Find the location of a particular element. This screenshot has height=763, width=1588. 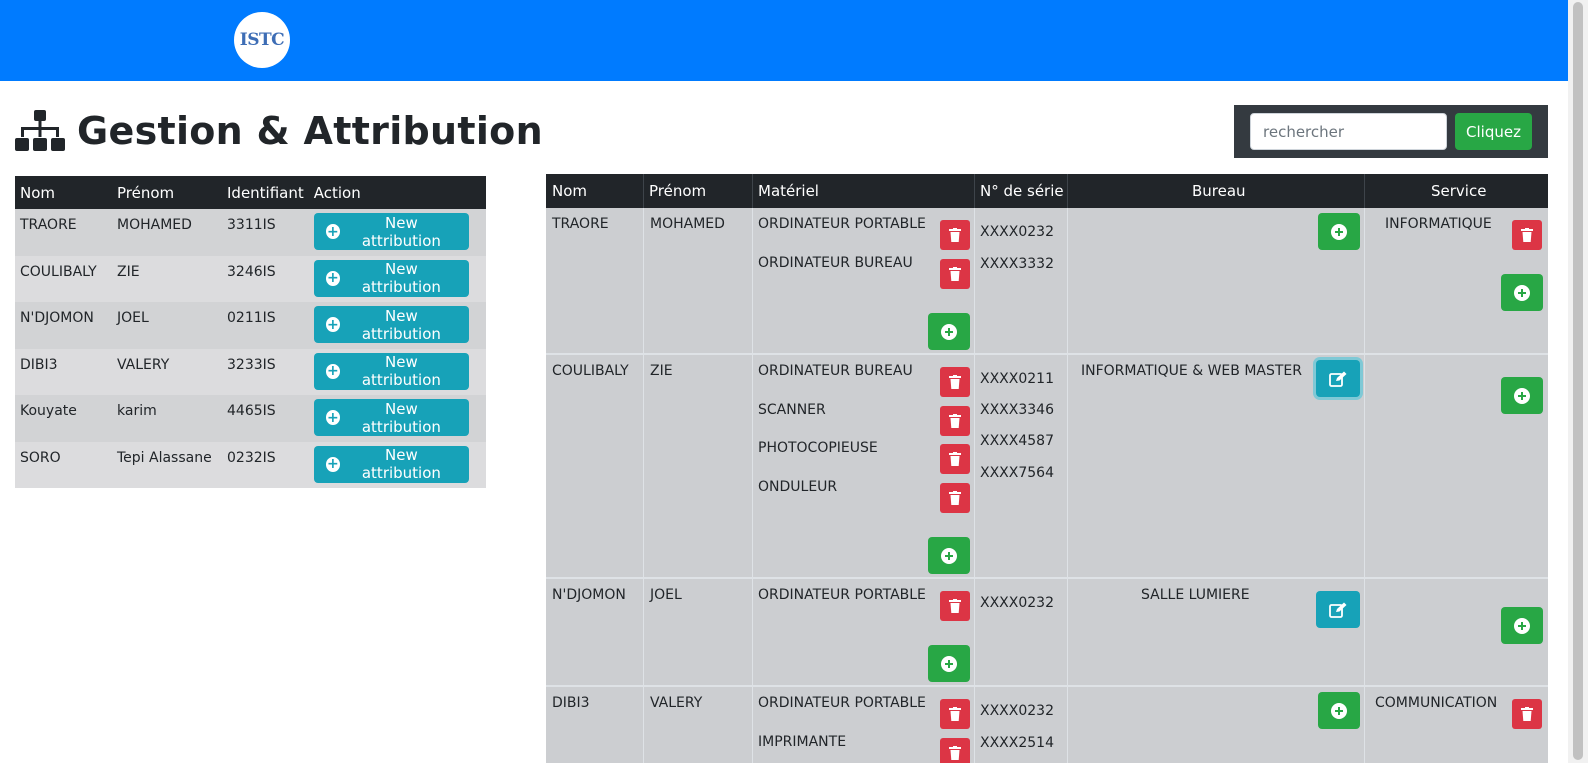

table-row: Kouyate karim 4465IS + New attribution is located at coordinates (250, 418).